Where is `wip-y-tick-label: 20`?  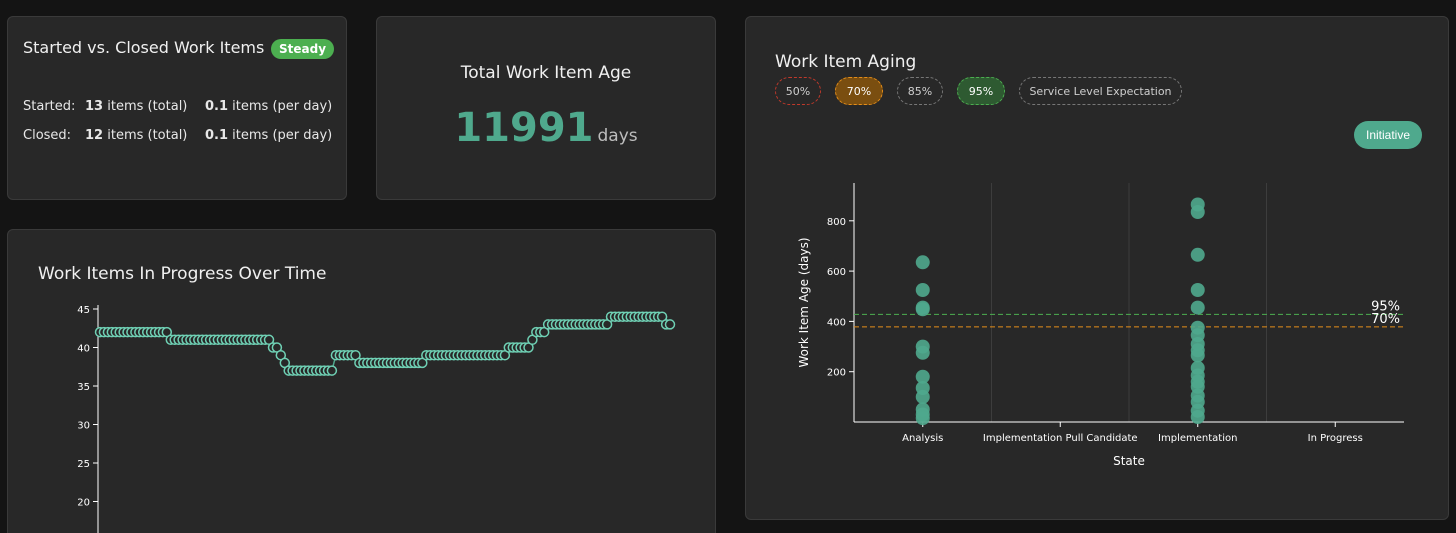 wip-y-tick-label: 20 is located at coordinates (83, 503).